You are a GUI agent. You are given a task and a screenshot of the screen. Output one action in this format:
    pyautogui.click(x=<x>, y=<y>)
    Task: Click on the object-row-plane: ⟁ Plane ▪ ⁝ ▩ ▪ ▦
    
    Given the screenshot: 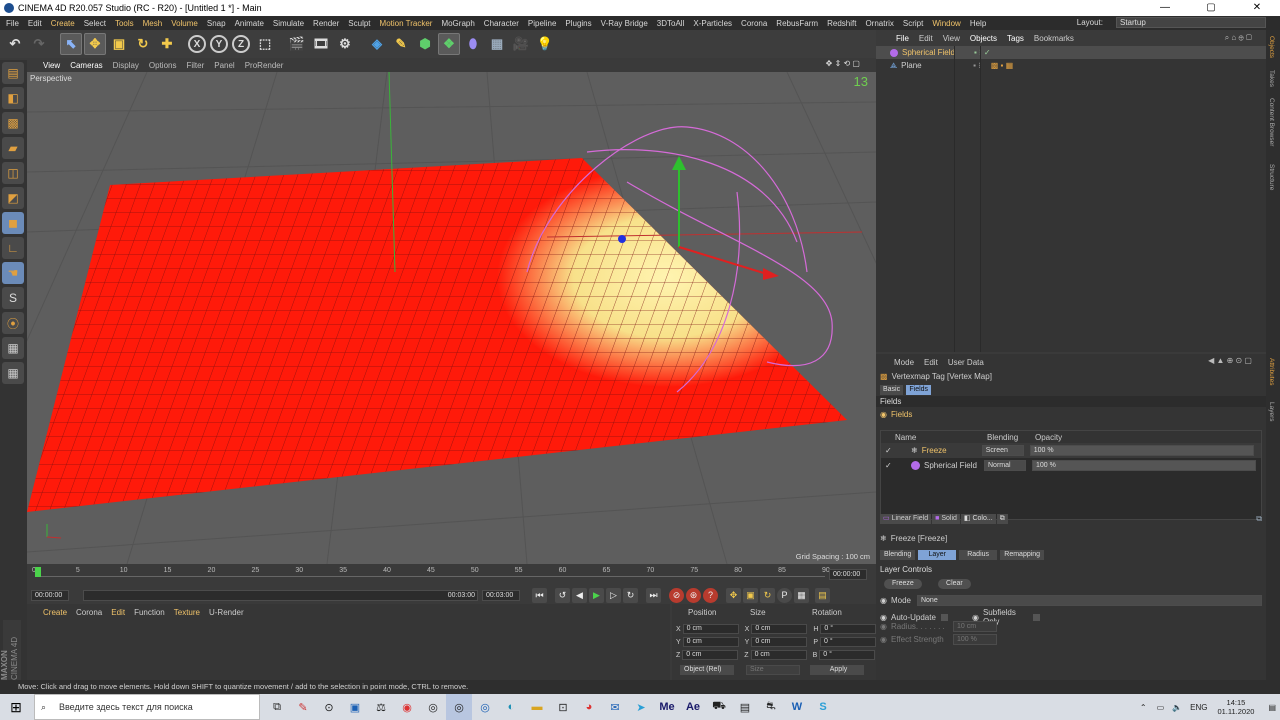 What is the action you would take?
    pyautogui.click(x=1071, y=65)
    